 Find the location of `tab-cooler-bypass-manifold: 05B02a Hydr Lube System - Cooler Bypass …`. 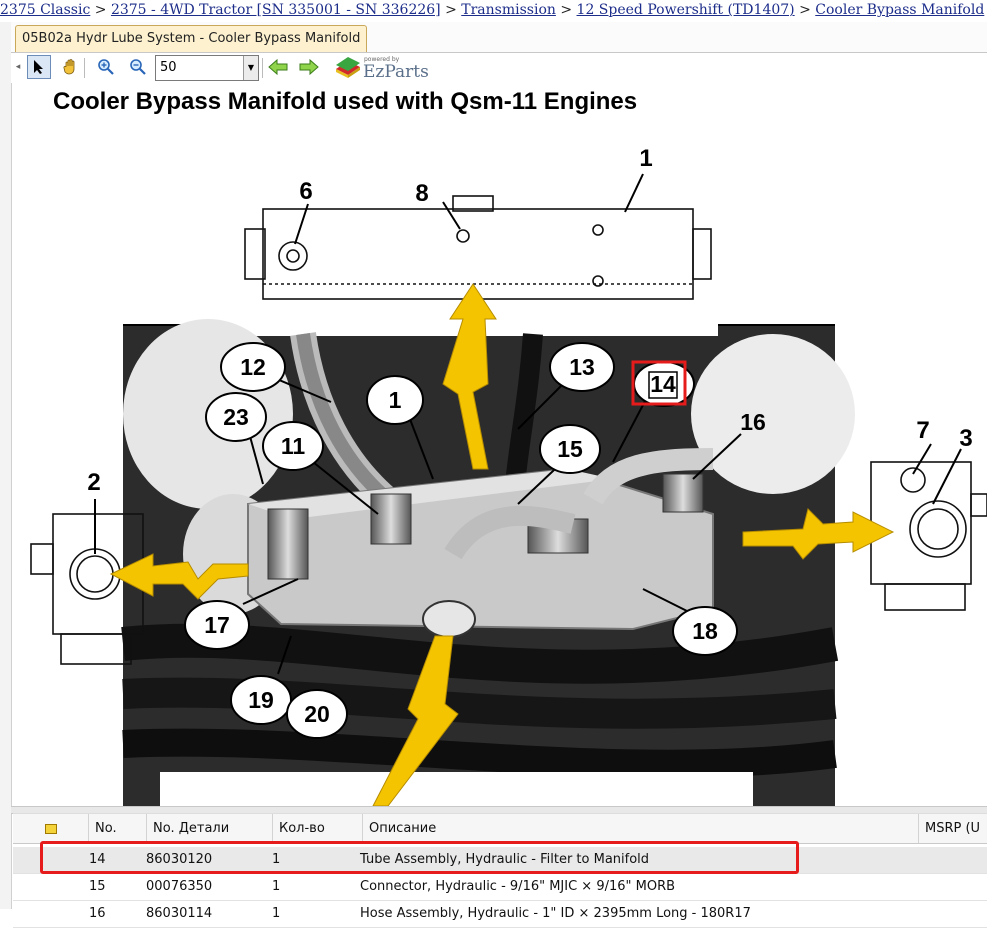

tab-cooler-bypass-manifold: 05B02a Hydr Lube System - Cooler Bypass … is located at coordinates (191, 38).